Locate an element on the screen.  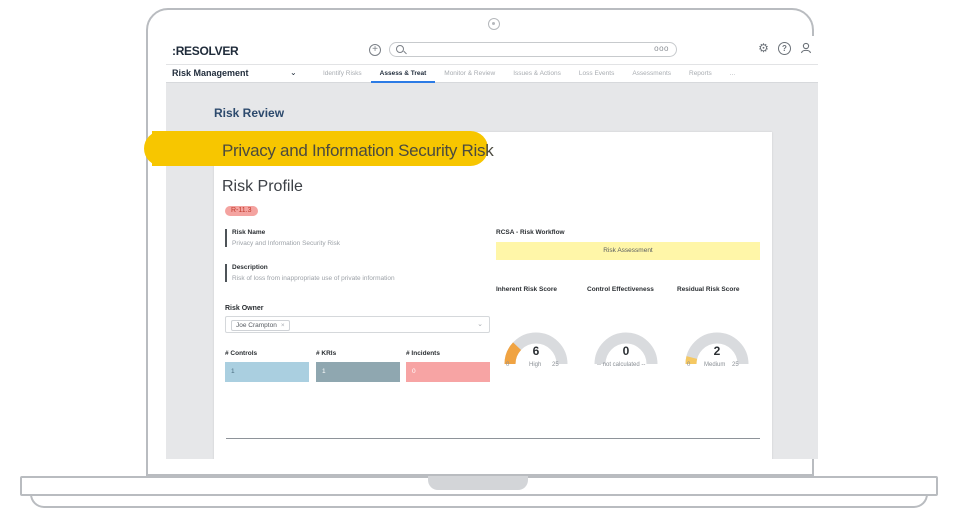
tab-6: Reports is located at coordinates (700, 74).